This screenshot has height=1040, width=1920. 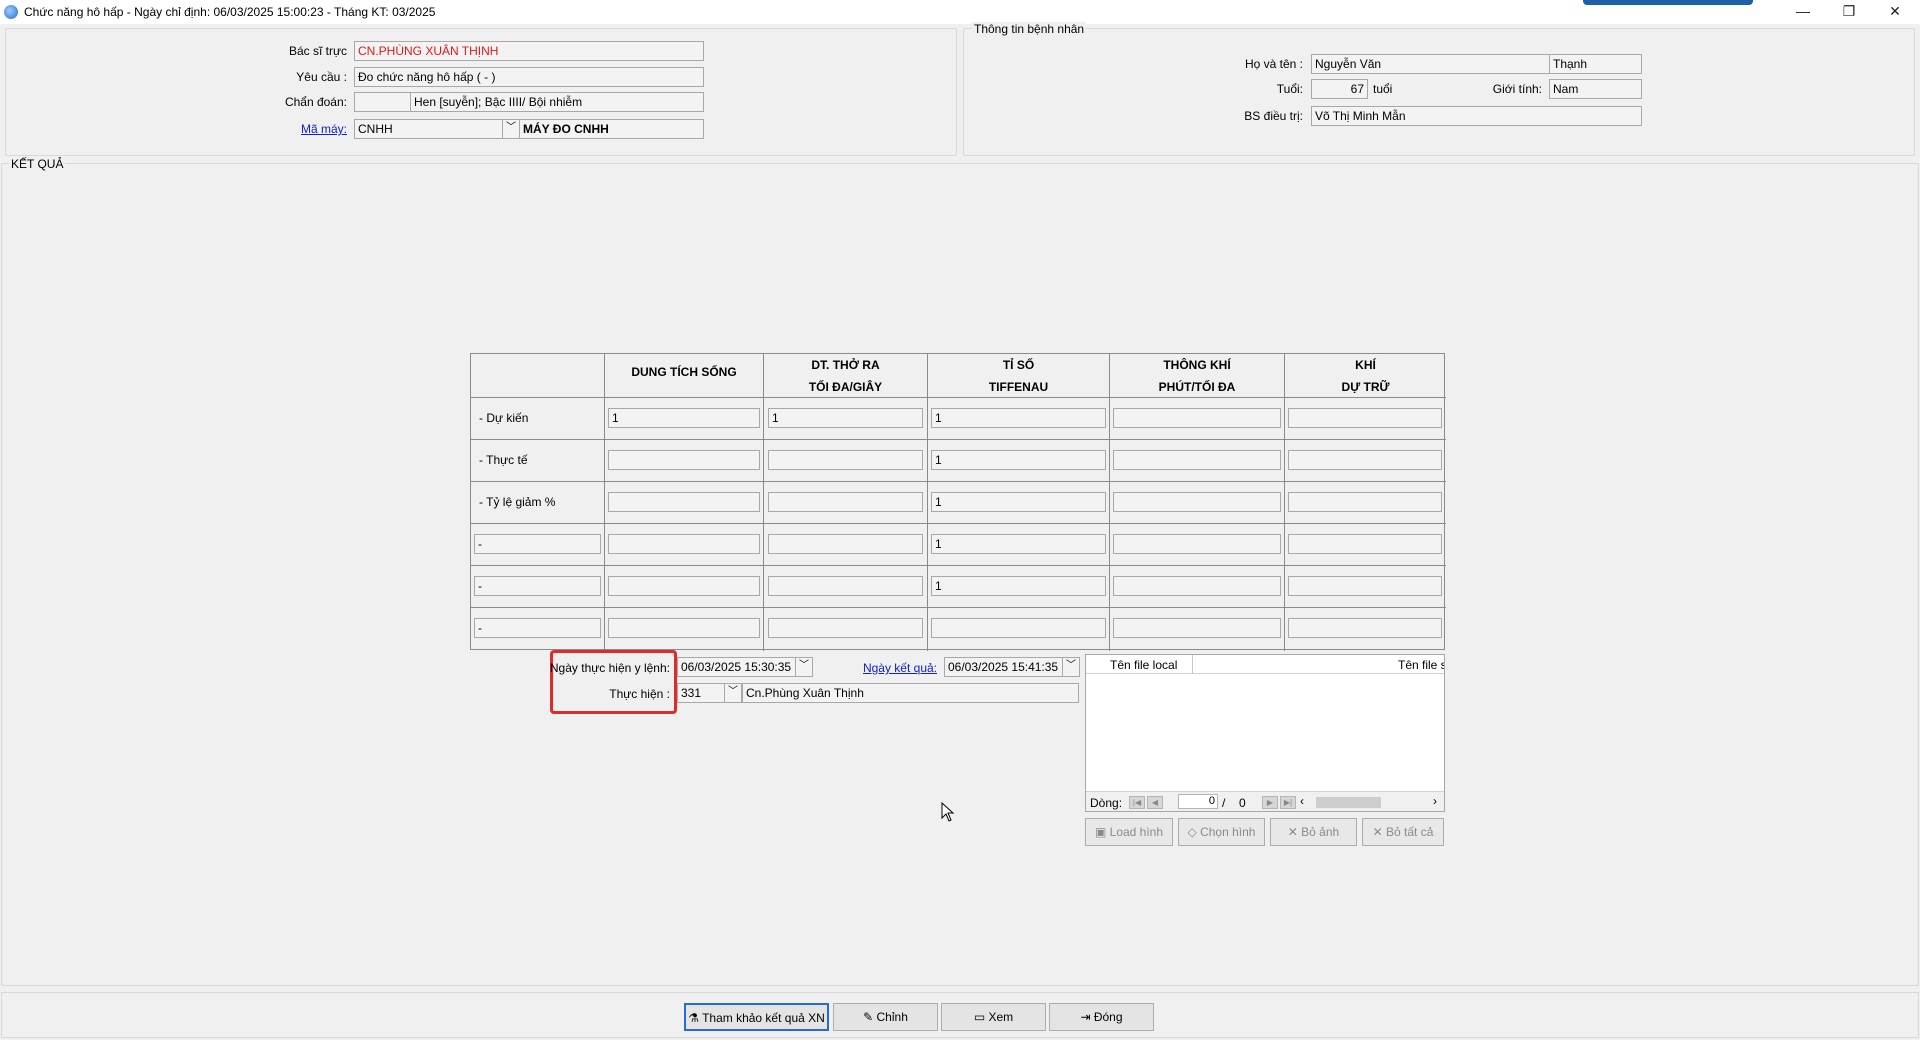 What do you see at coordinates (1668, 2) in the screenshot?
I see `taskbar-accent` at bounding box center [1668, 2].